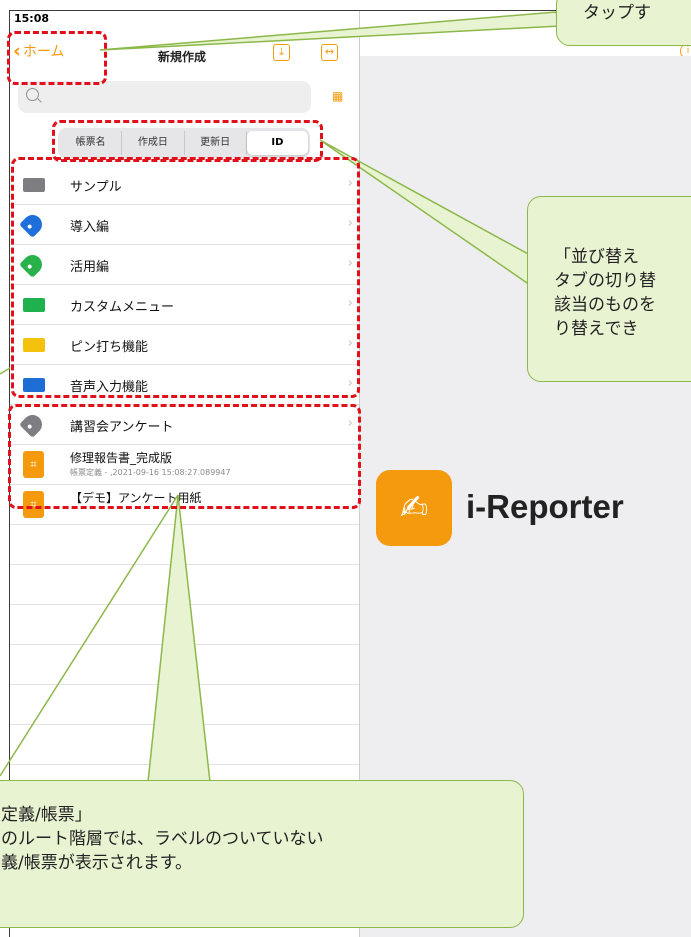 This screenshot has width=691, height=937. Describe the element at coordinates (184, 456) in the screenshot. I see `highlight-documents` at that location.